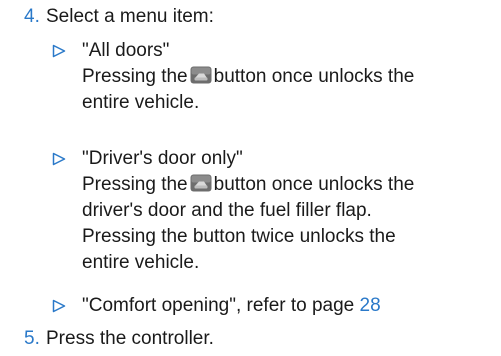  What do you see at coordinates (162, 158) in the screenshot?
I see `option-title: "Driver's door only"` at bounding box center [162, 158].